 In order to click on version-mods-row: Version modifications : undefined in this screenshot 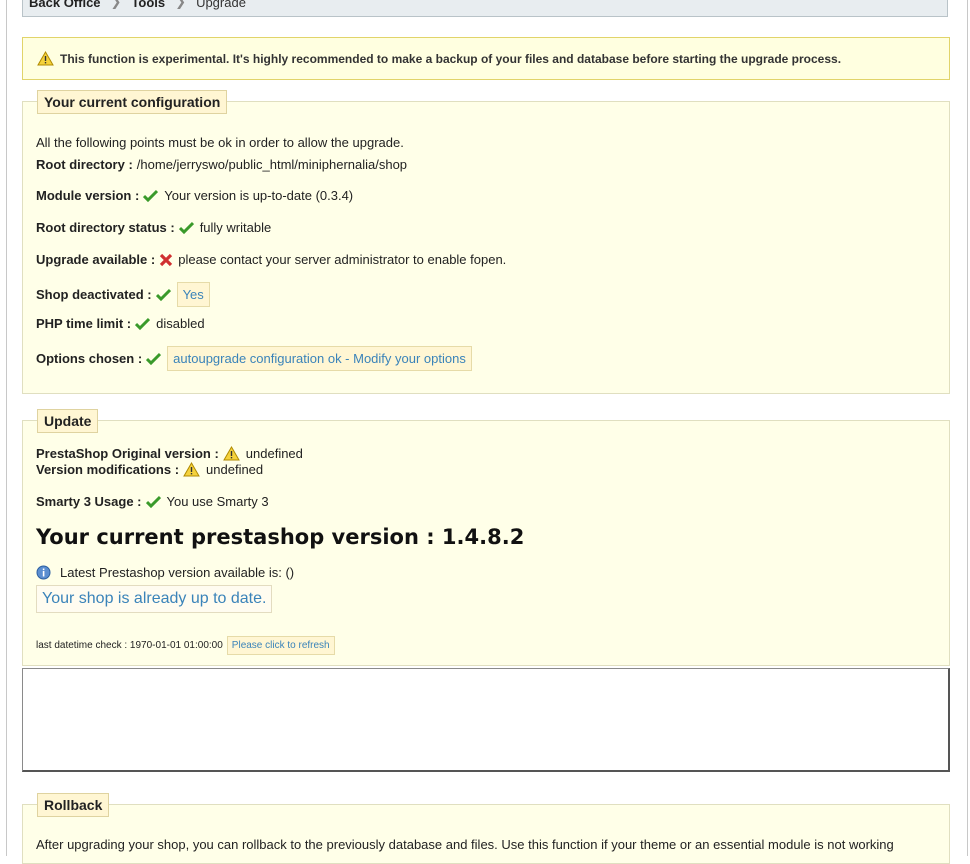, I will do `click(149, 469)`.